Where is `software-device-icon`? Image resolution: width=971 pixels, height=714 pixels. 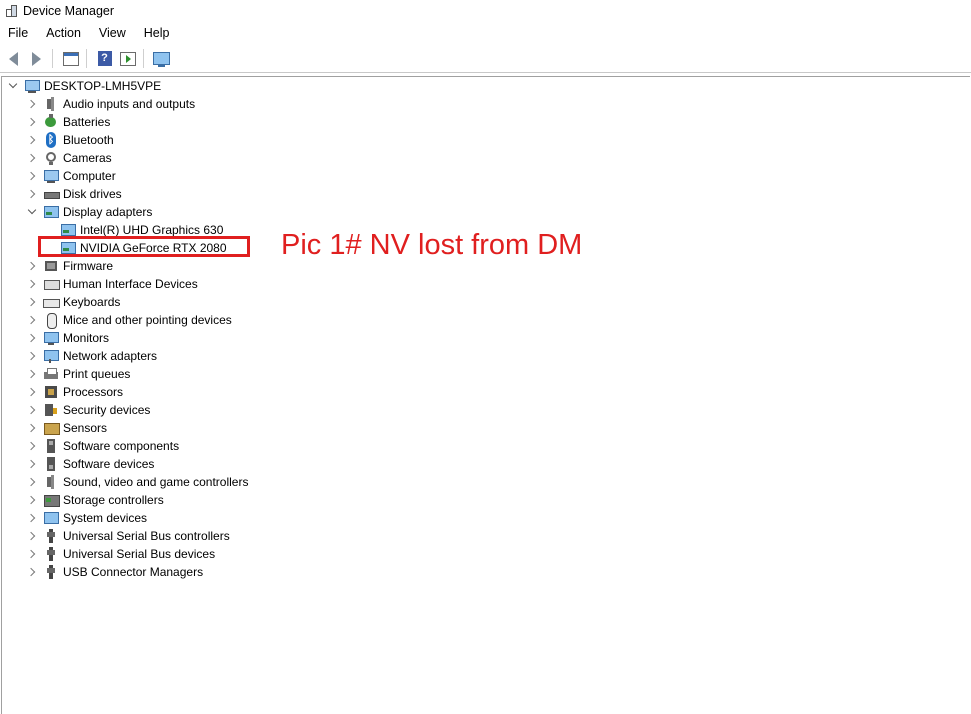
software-device-icon is located at coordinates (51, 464).